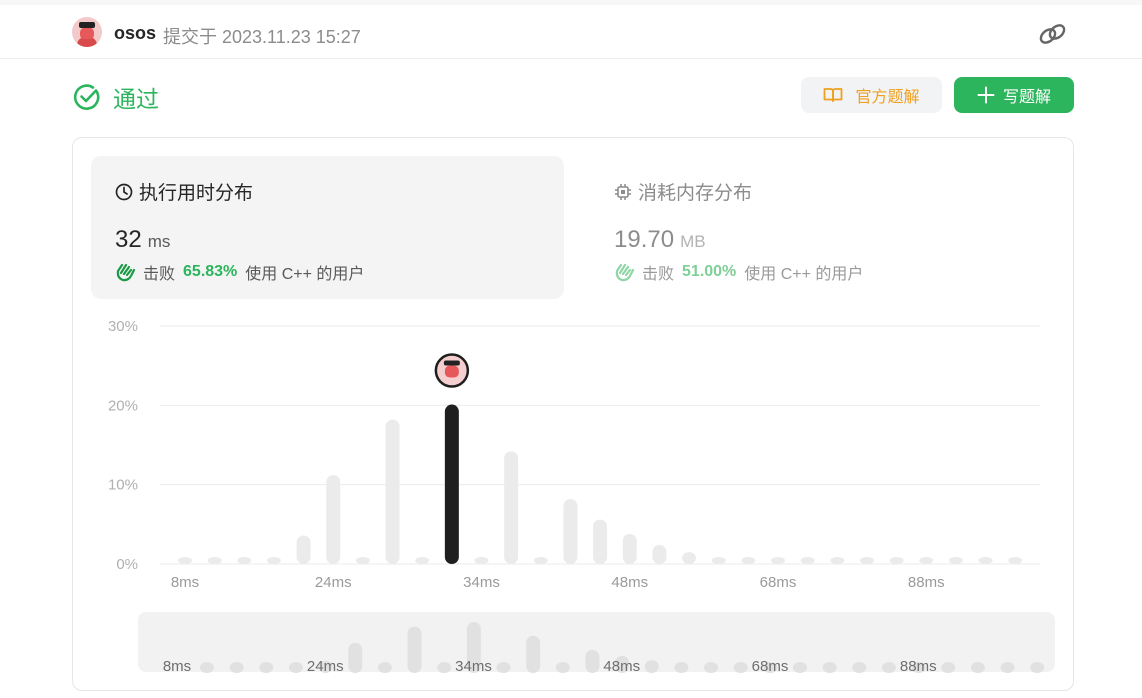  I want to click on navigator-tick-label: 48ms, so click(621, 666).